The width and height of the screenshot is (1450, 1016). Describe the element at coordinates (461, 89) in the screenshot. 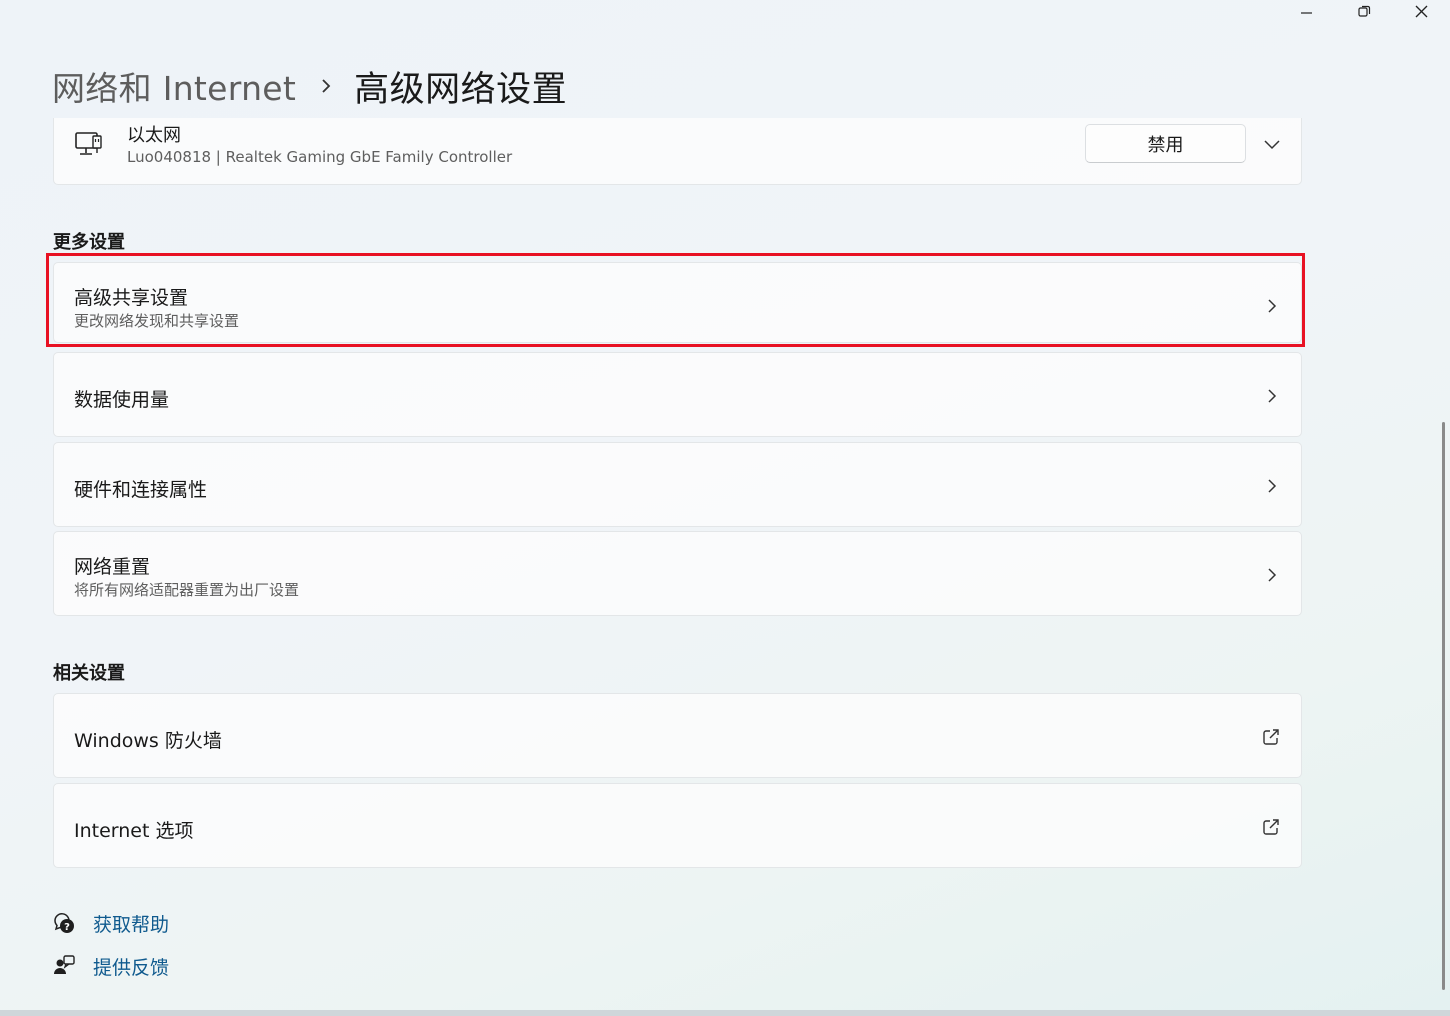

I see `page-title: 高级网络设置` at that location.